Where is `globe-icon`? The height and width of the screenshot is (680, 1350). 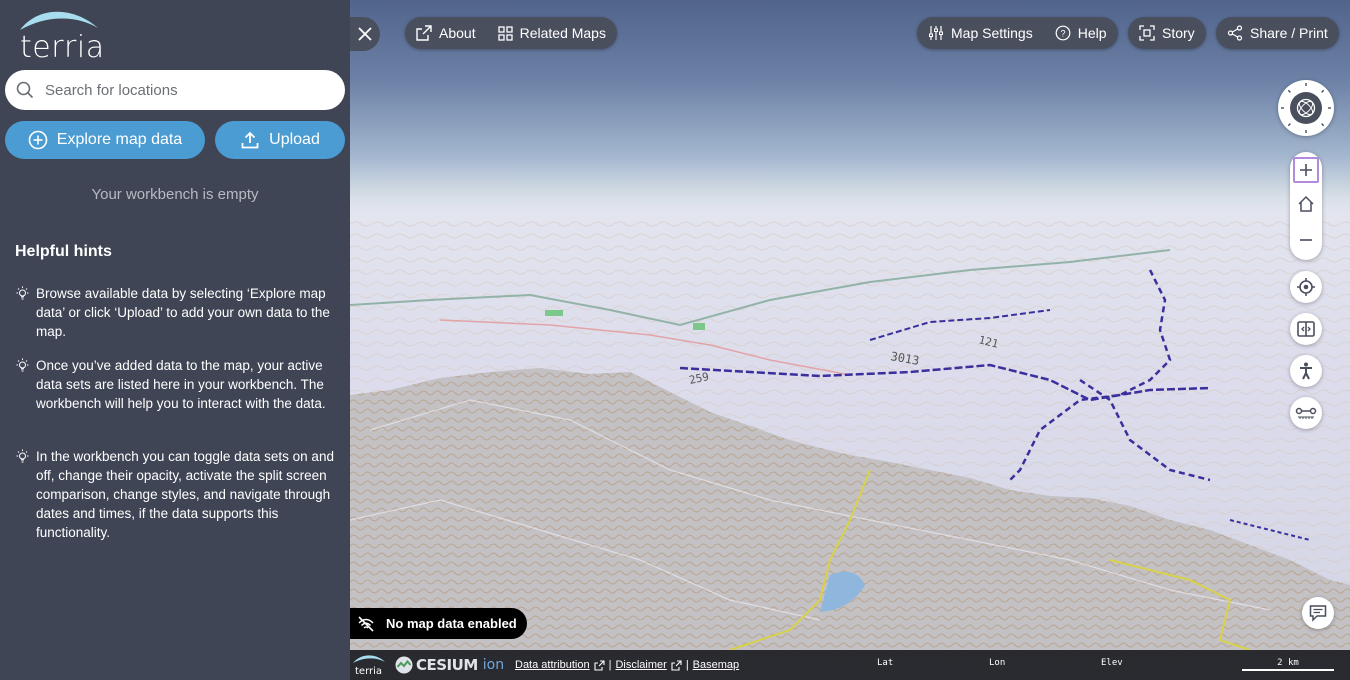 globe-icon is located at coordinates (1306, 108).